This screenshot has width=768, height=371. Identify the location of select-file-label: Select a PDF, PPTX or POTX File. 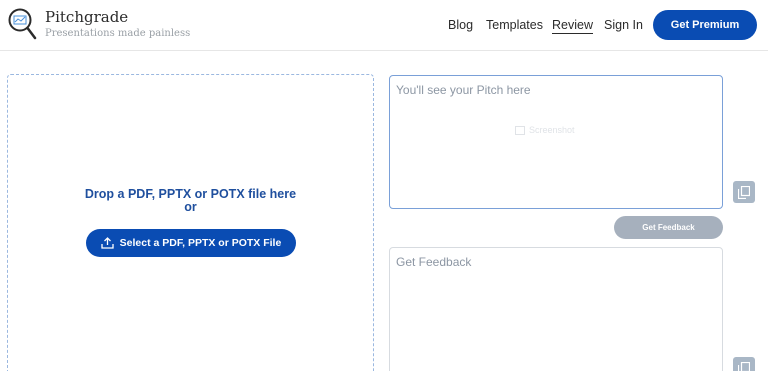
(200, 243).